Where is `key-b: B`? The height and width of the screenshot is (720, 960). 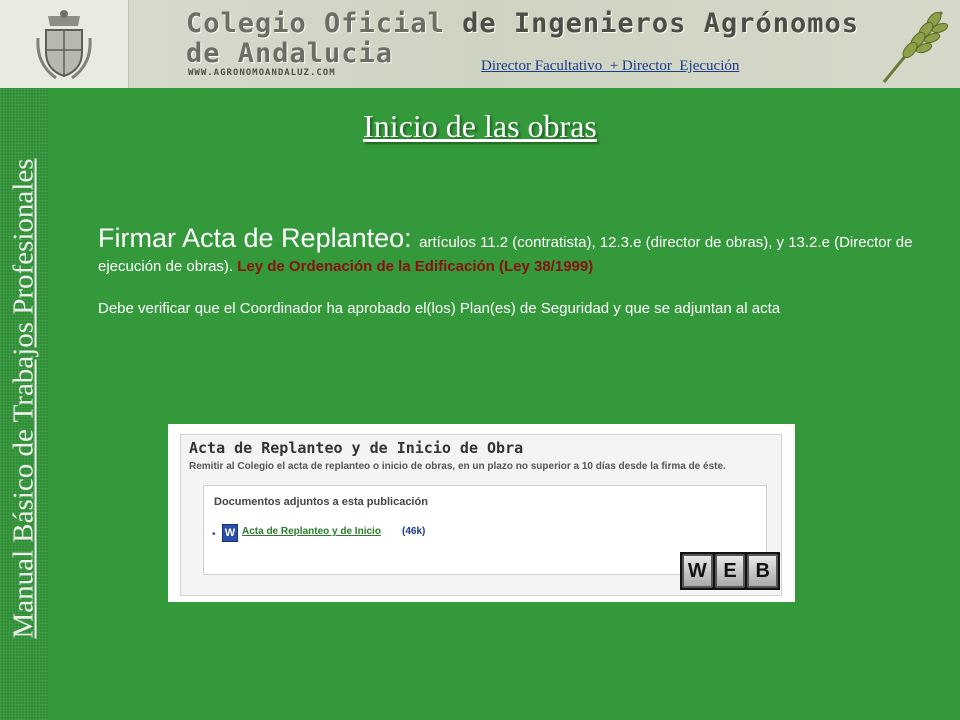
key-b: B is located at coordinates (763, 571).